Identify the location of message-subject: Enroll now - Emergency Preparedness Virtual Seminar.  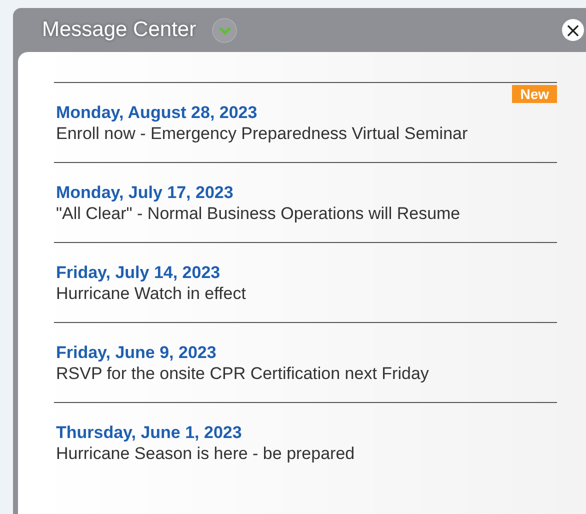
(262, 134).